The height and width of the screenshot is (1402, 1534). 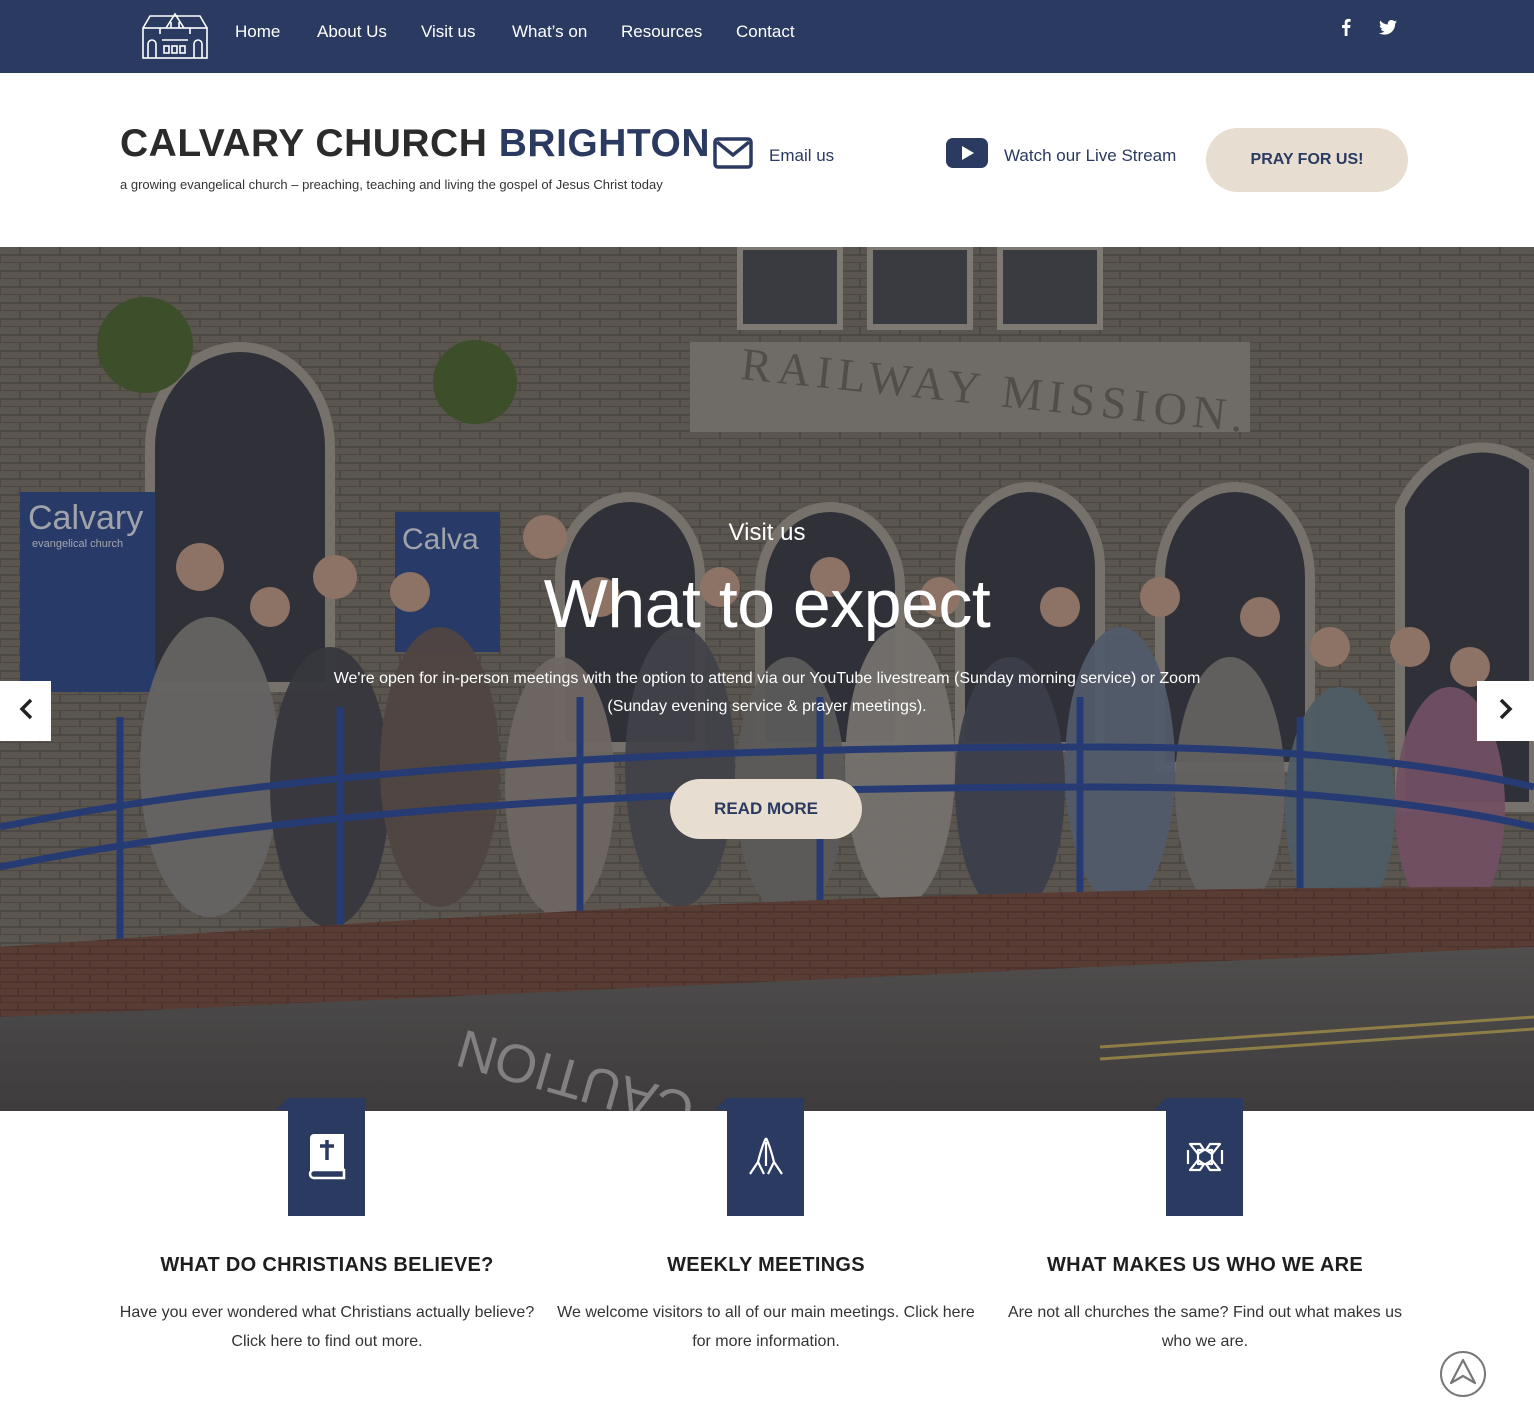 What do you see at coordinates (733, 155) in the screenshot?
I see `envelope-icon` at bounding box center [733, 155].